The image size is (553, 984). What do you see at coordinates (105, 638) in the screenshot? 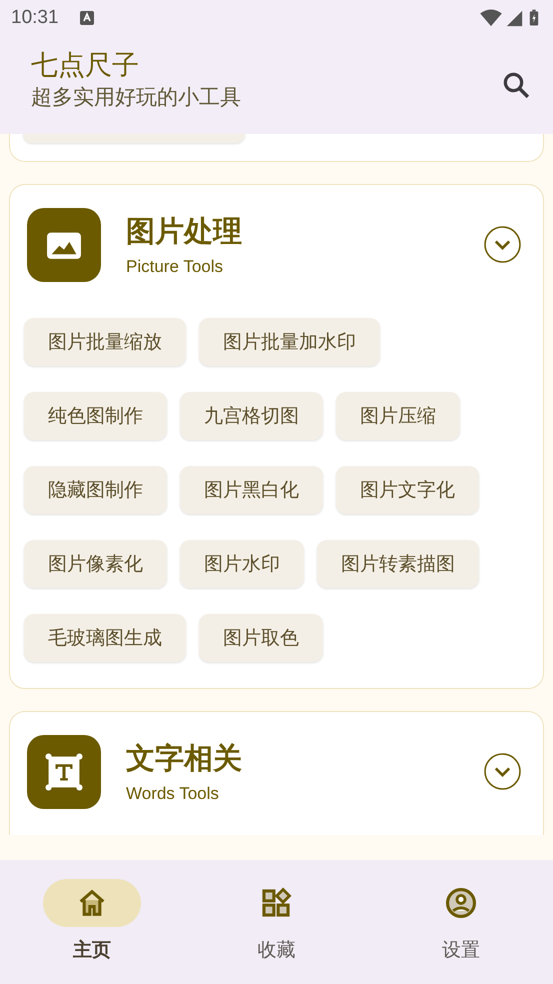
I see `tool-chip: 毛玻璃图生成` at bounding box center [105, 638].